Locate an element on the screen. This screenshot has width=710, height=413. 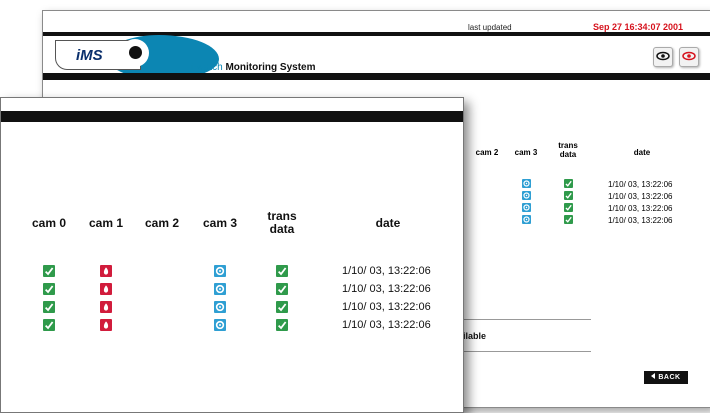
back-button-label: BACK is located at coordinates (669, 377).